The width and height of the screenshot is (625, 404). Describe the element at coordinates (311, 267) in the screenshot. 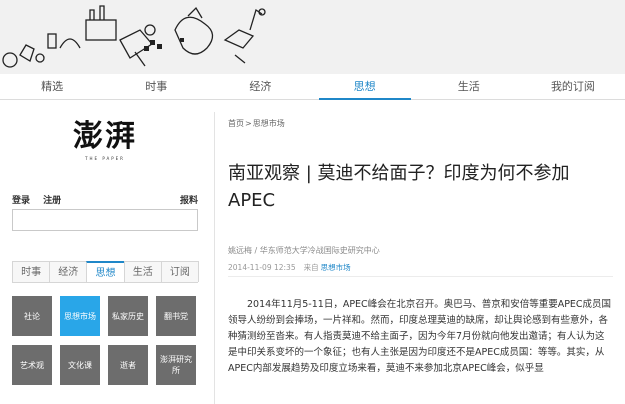

I see `source-label: 来自` at that location.